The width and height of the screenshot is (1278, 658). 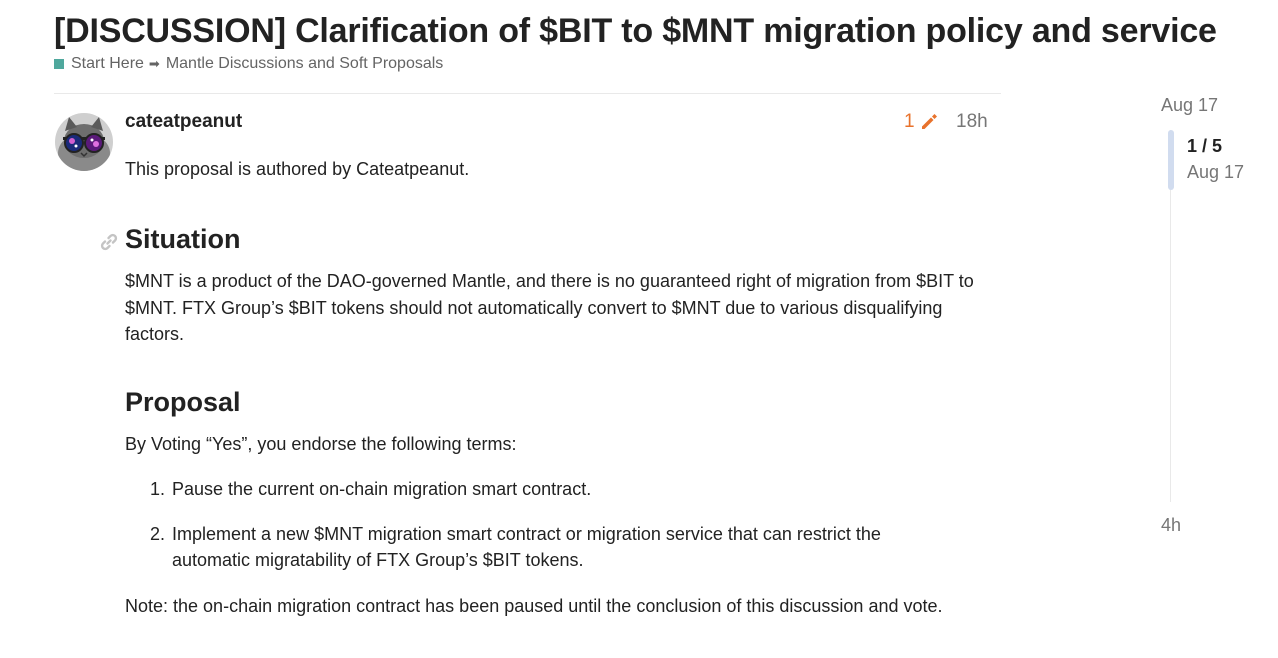 What do you see at coordinates (158, 533) in the screenshot?
I see `list-item-number: 2.` at bounding box center [158, 533].